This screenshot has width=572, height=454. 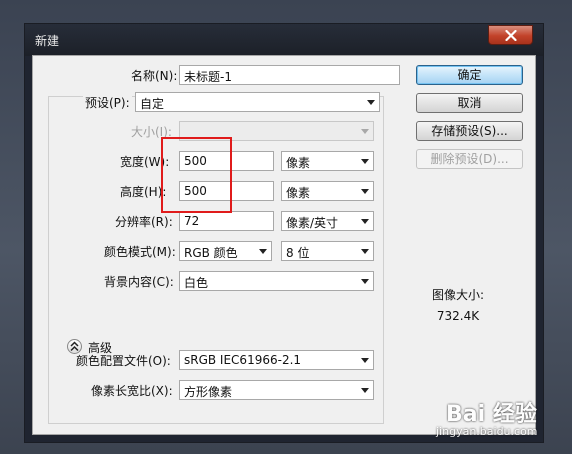 I want to click on image-size-value: 732.4K, so click(x=458, y=316).